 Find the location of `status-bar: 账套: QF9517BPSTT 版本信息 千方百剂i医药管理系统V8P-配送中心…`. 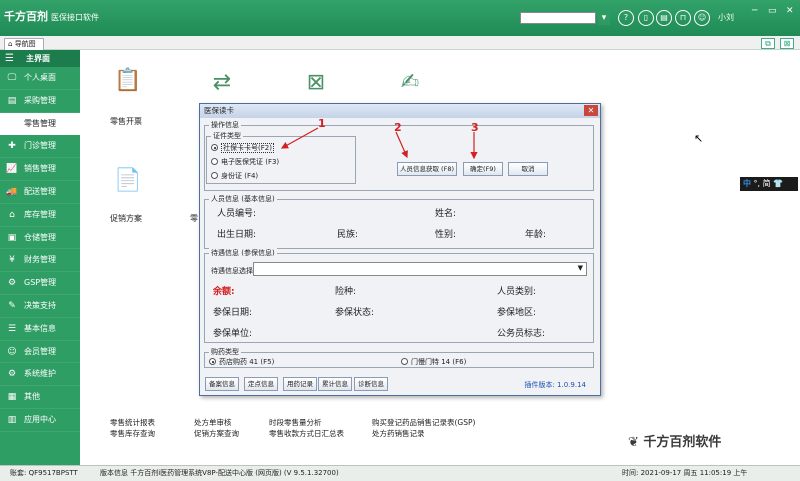

status-bar: 账套: QF9517BPSTT 版本信息 千方百剂i医药管理系统V8P-配送中心… is located at coordinates (400, 473).